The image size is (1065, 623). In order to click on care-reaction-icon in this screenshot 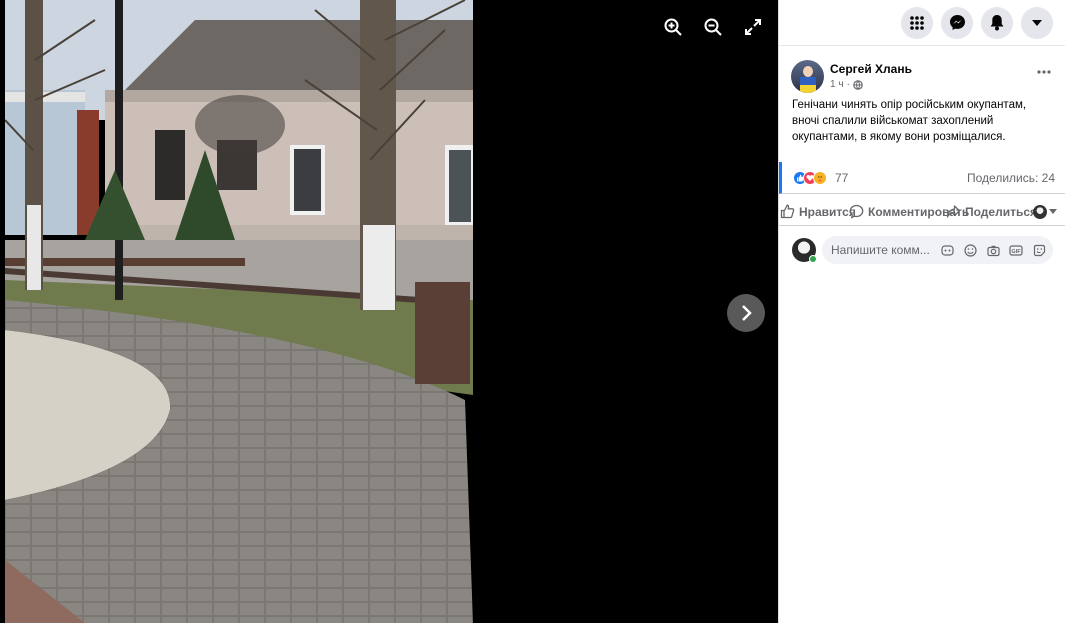, I will do `click(820, 177)`.